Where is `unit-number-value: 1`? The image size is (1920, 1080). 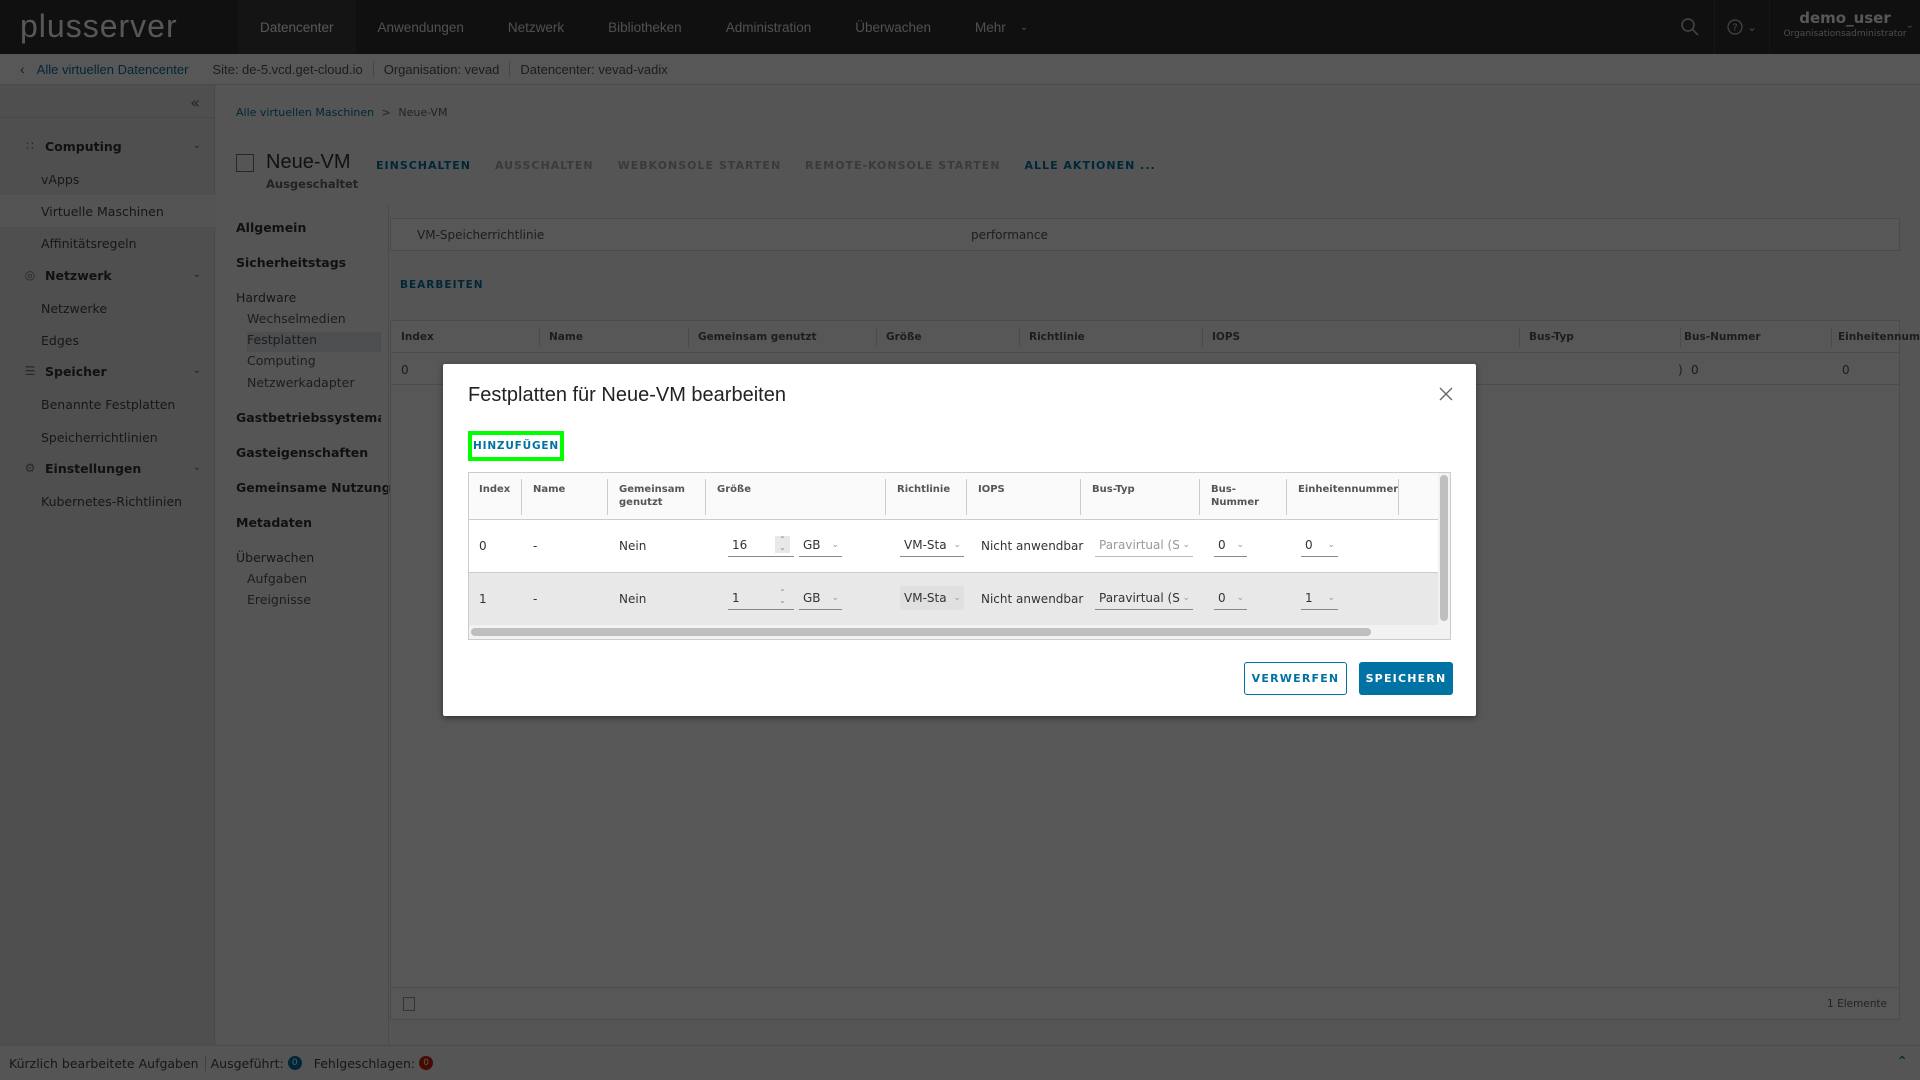
unit-number-value: 1 is located at coordinates (1309, 598).